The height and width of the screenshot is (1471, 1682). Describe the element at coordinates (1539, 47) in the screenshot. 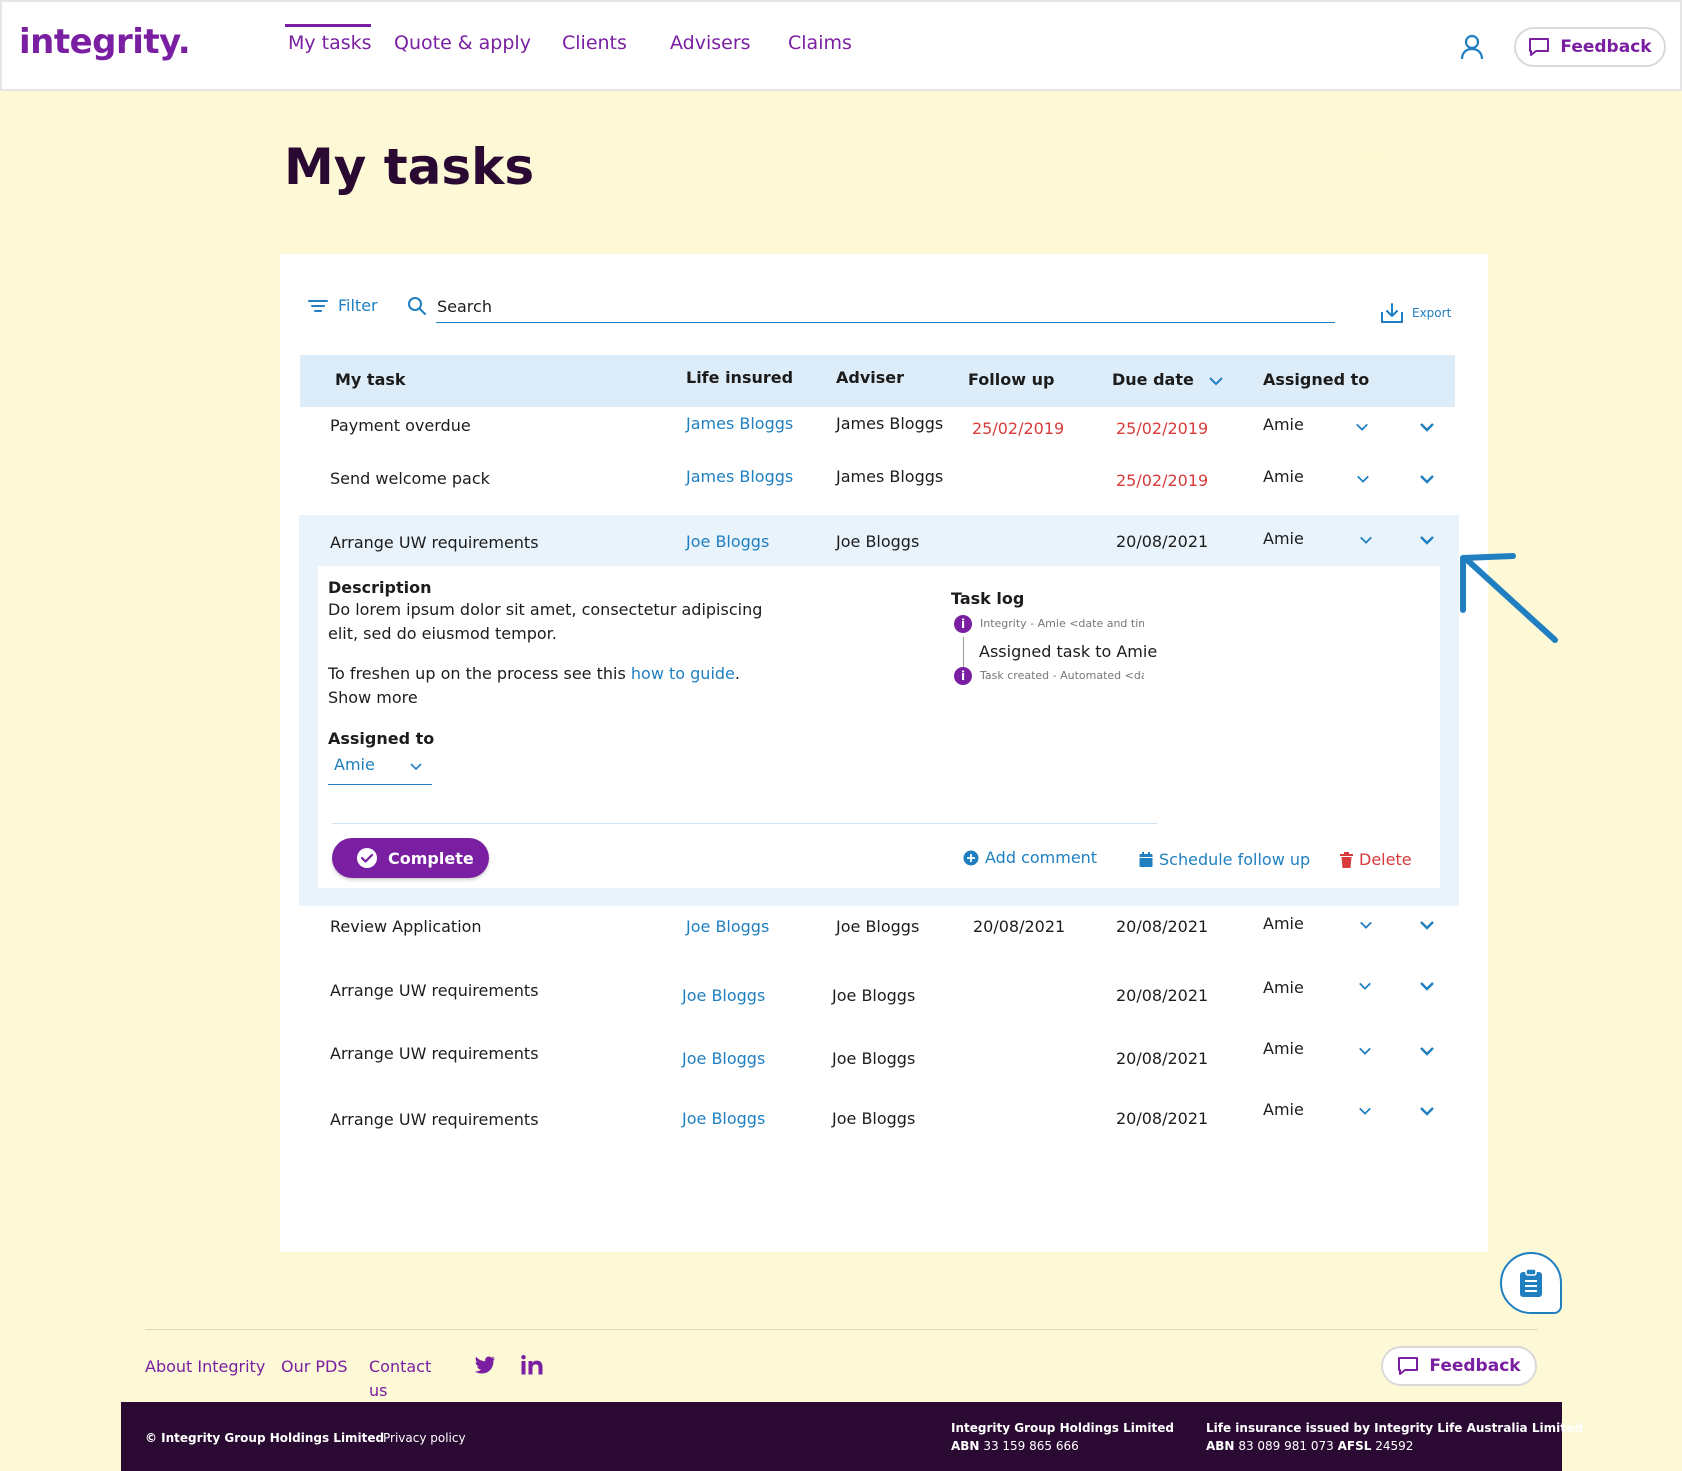

I see `chat-icon` at that location.